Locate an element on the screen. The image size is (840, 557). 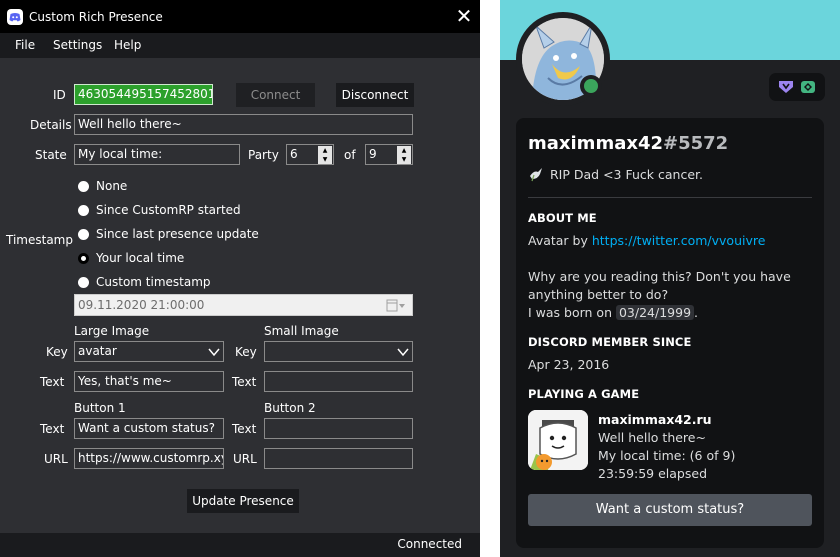
username: maximmax42#5572 is located at coordinates (628, 143).